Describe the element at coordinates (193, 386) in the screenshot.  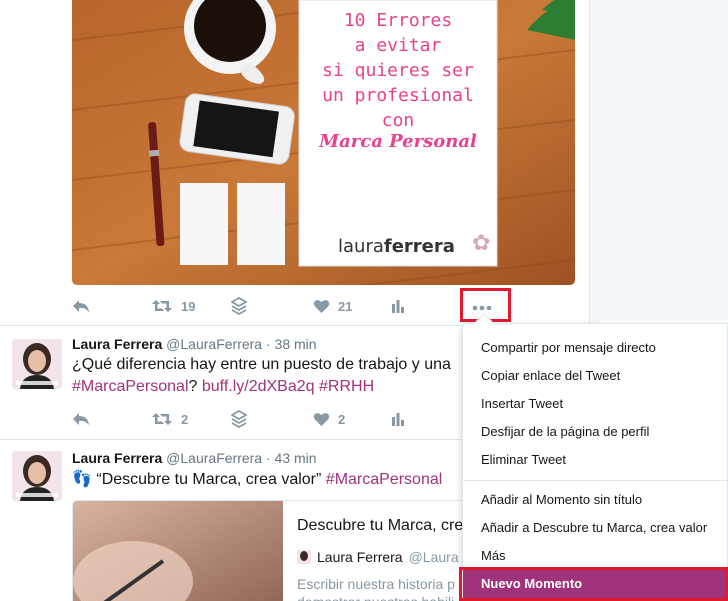
I see `question-mark: ?` at that location.